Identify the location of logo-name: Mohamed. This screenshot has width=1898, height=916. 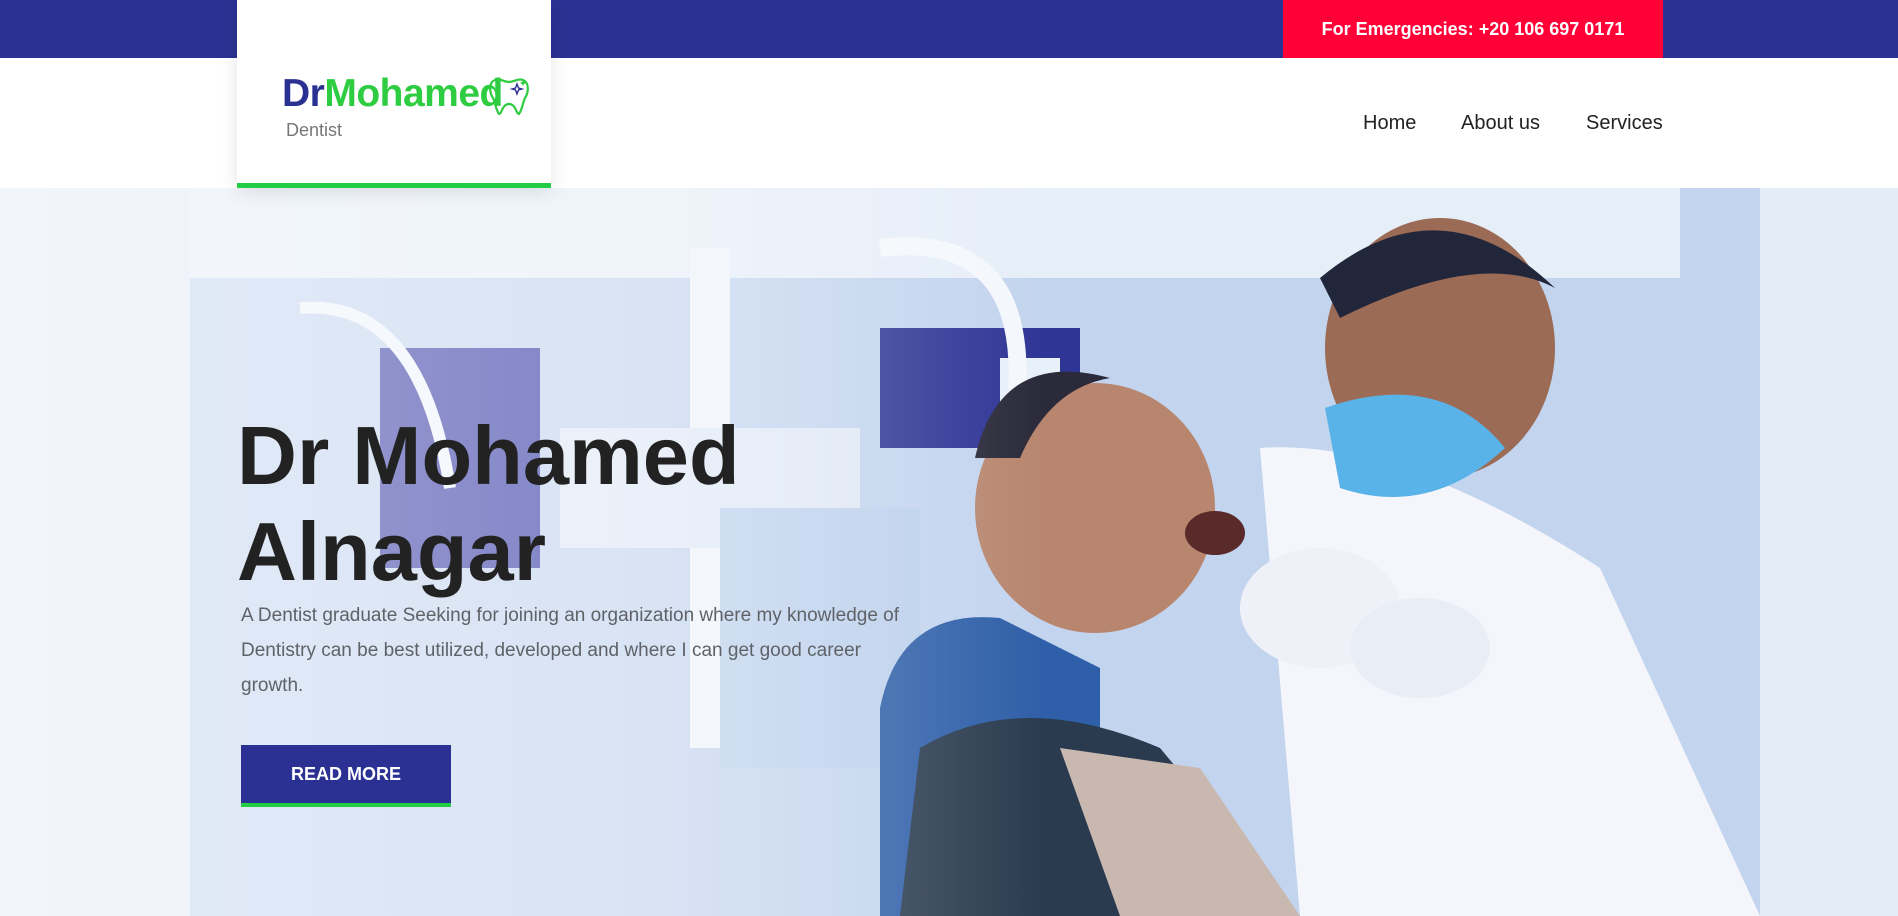
(413, 93).